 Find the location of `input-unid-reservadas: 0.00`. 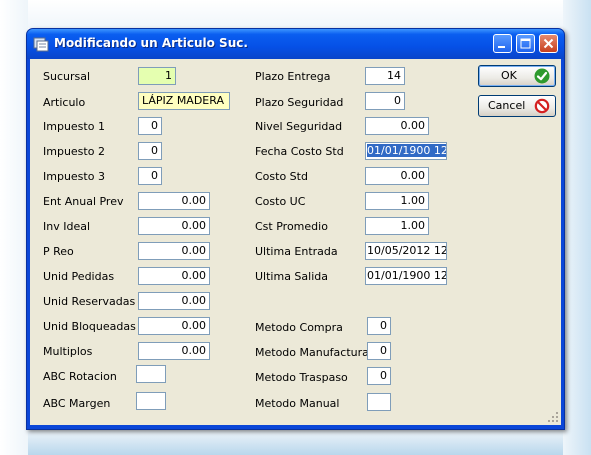

input-unid-reservadas: 0.00 is located at coordinates (174, 301).